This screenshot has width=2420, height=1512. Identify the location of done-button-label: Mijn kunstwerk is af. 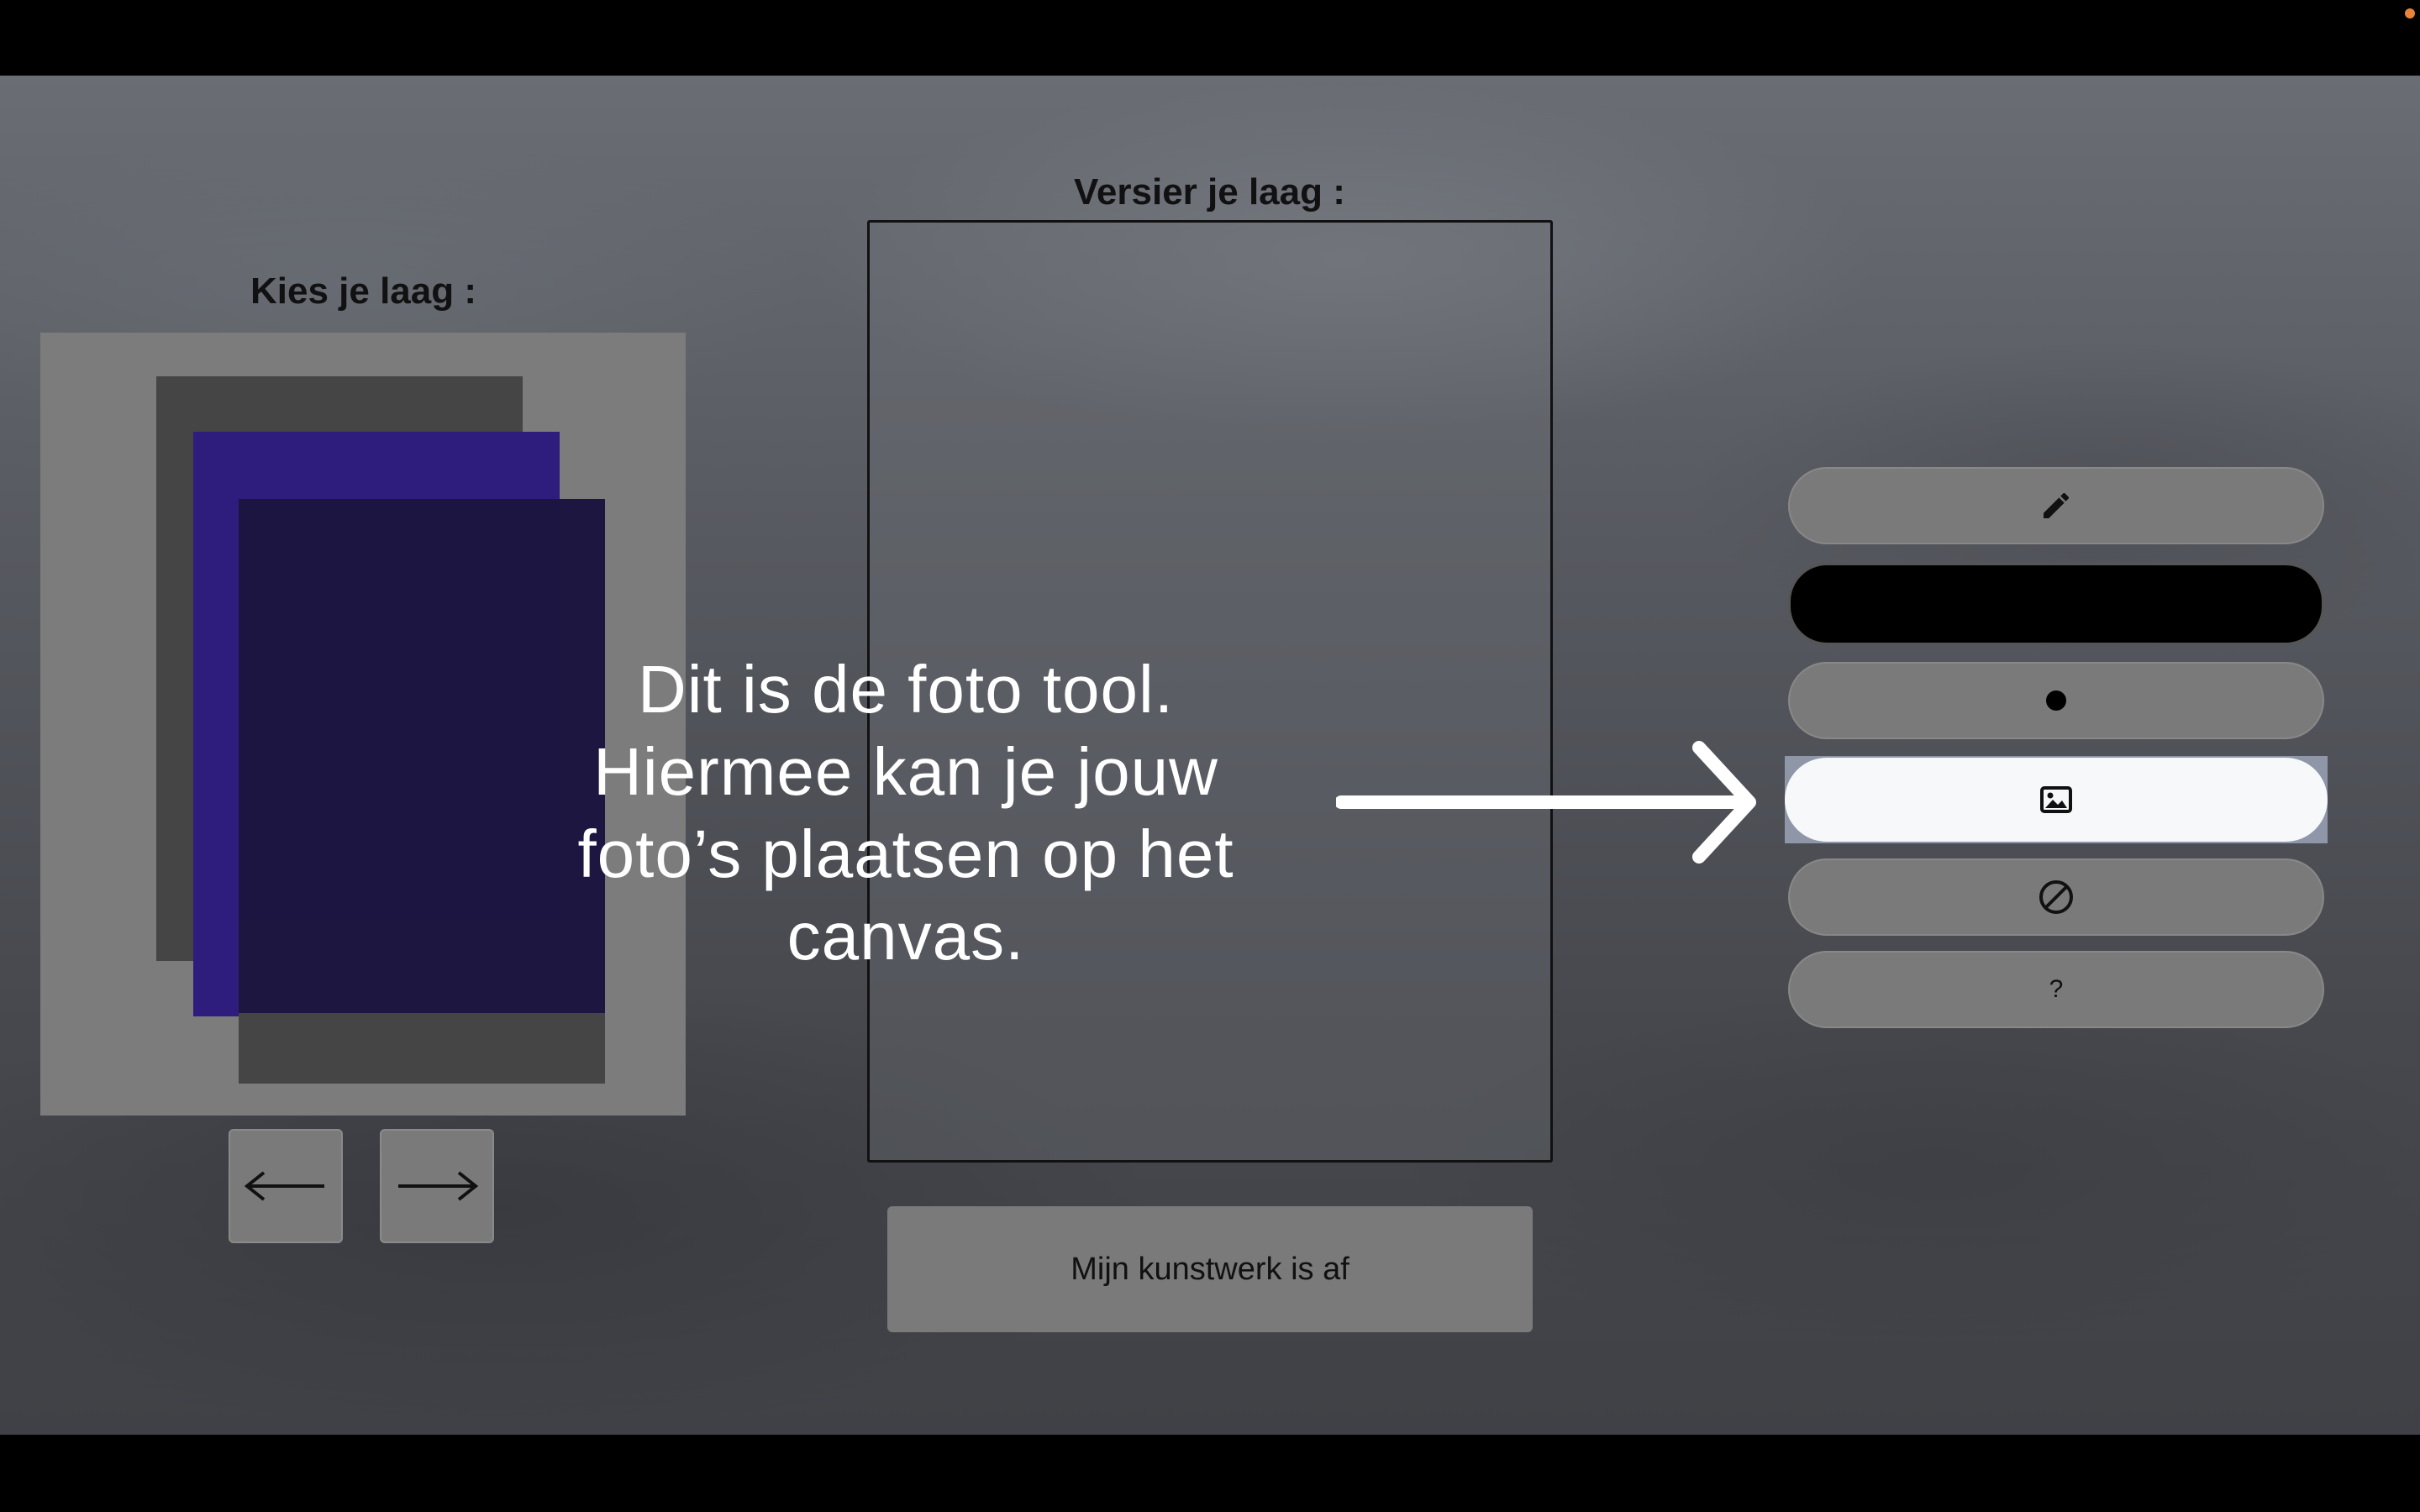
(1210, 1269).